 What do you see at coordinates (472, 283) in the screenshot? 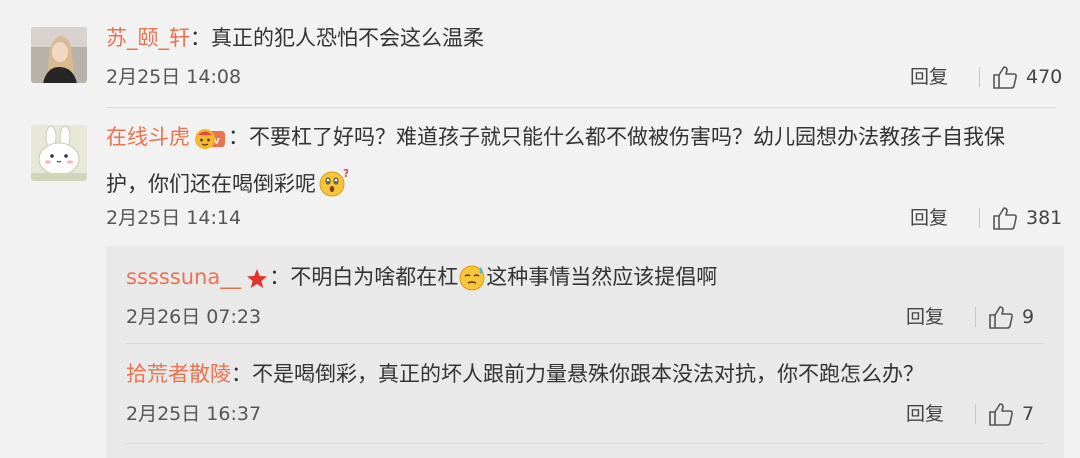
I see `sweat-emoji-icon` at bounding box center [472, 283].